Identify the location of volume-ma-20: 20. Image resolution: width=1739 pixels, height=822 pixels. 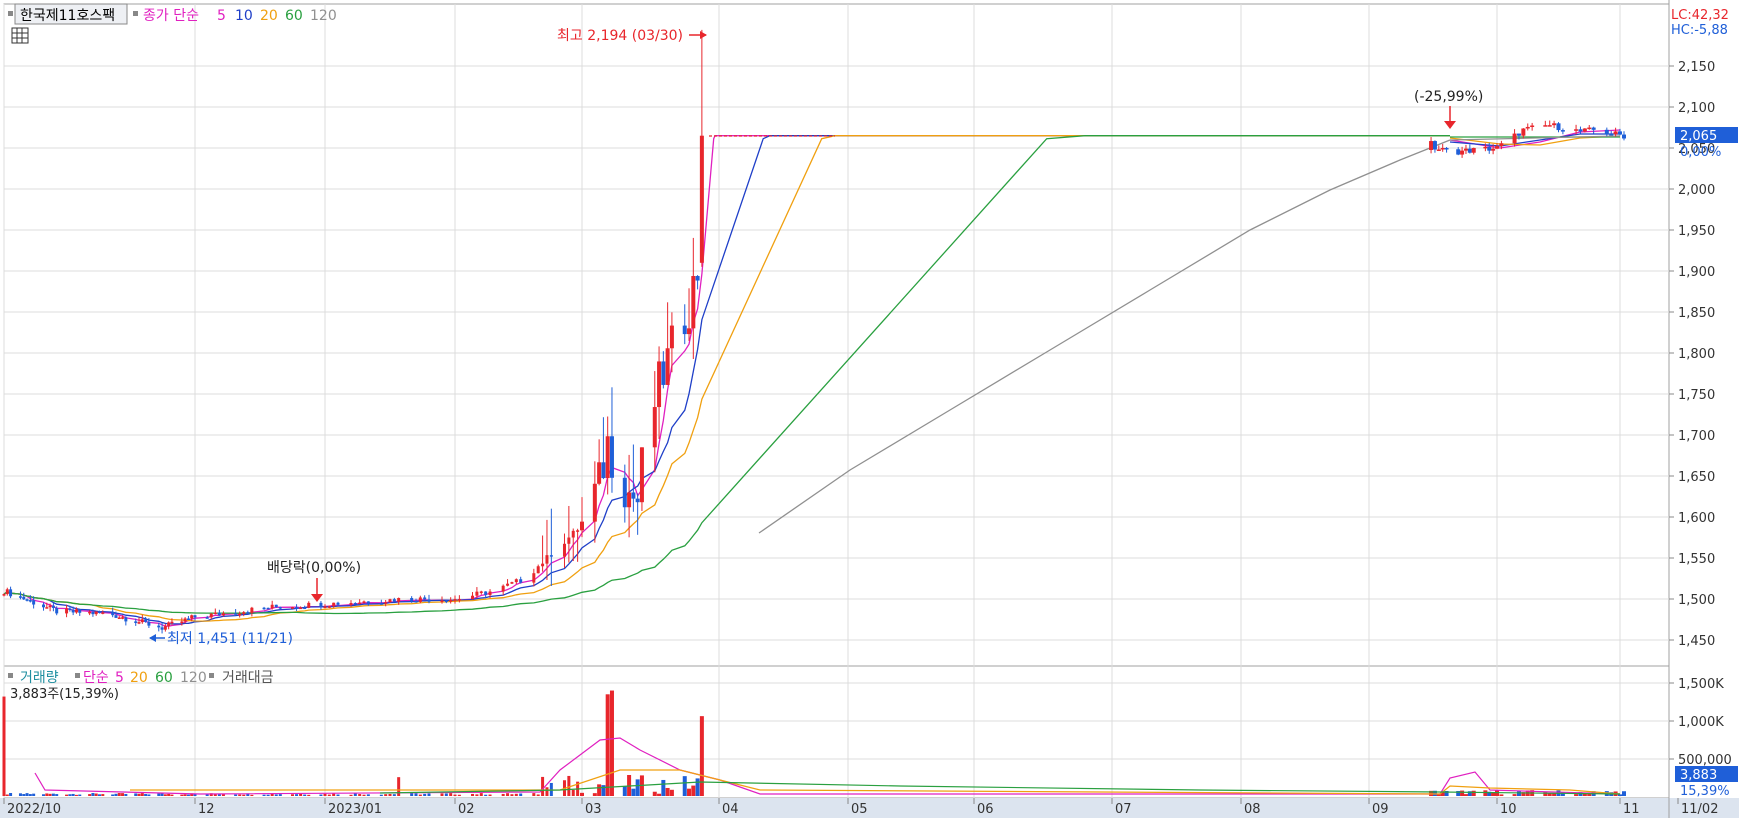
(139, 678).